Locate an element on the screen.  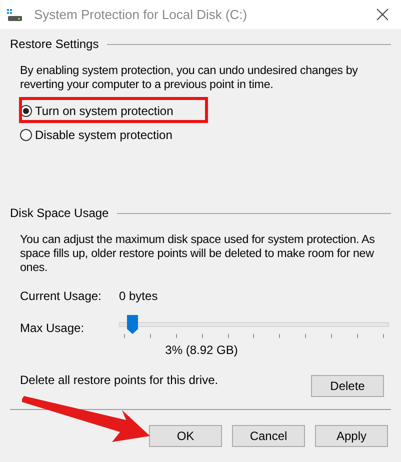
field-value: 0 bytes is located at coordinates (138, 296).